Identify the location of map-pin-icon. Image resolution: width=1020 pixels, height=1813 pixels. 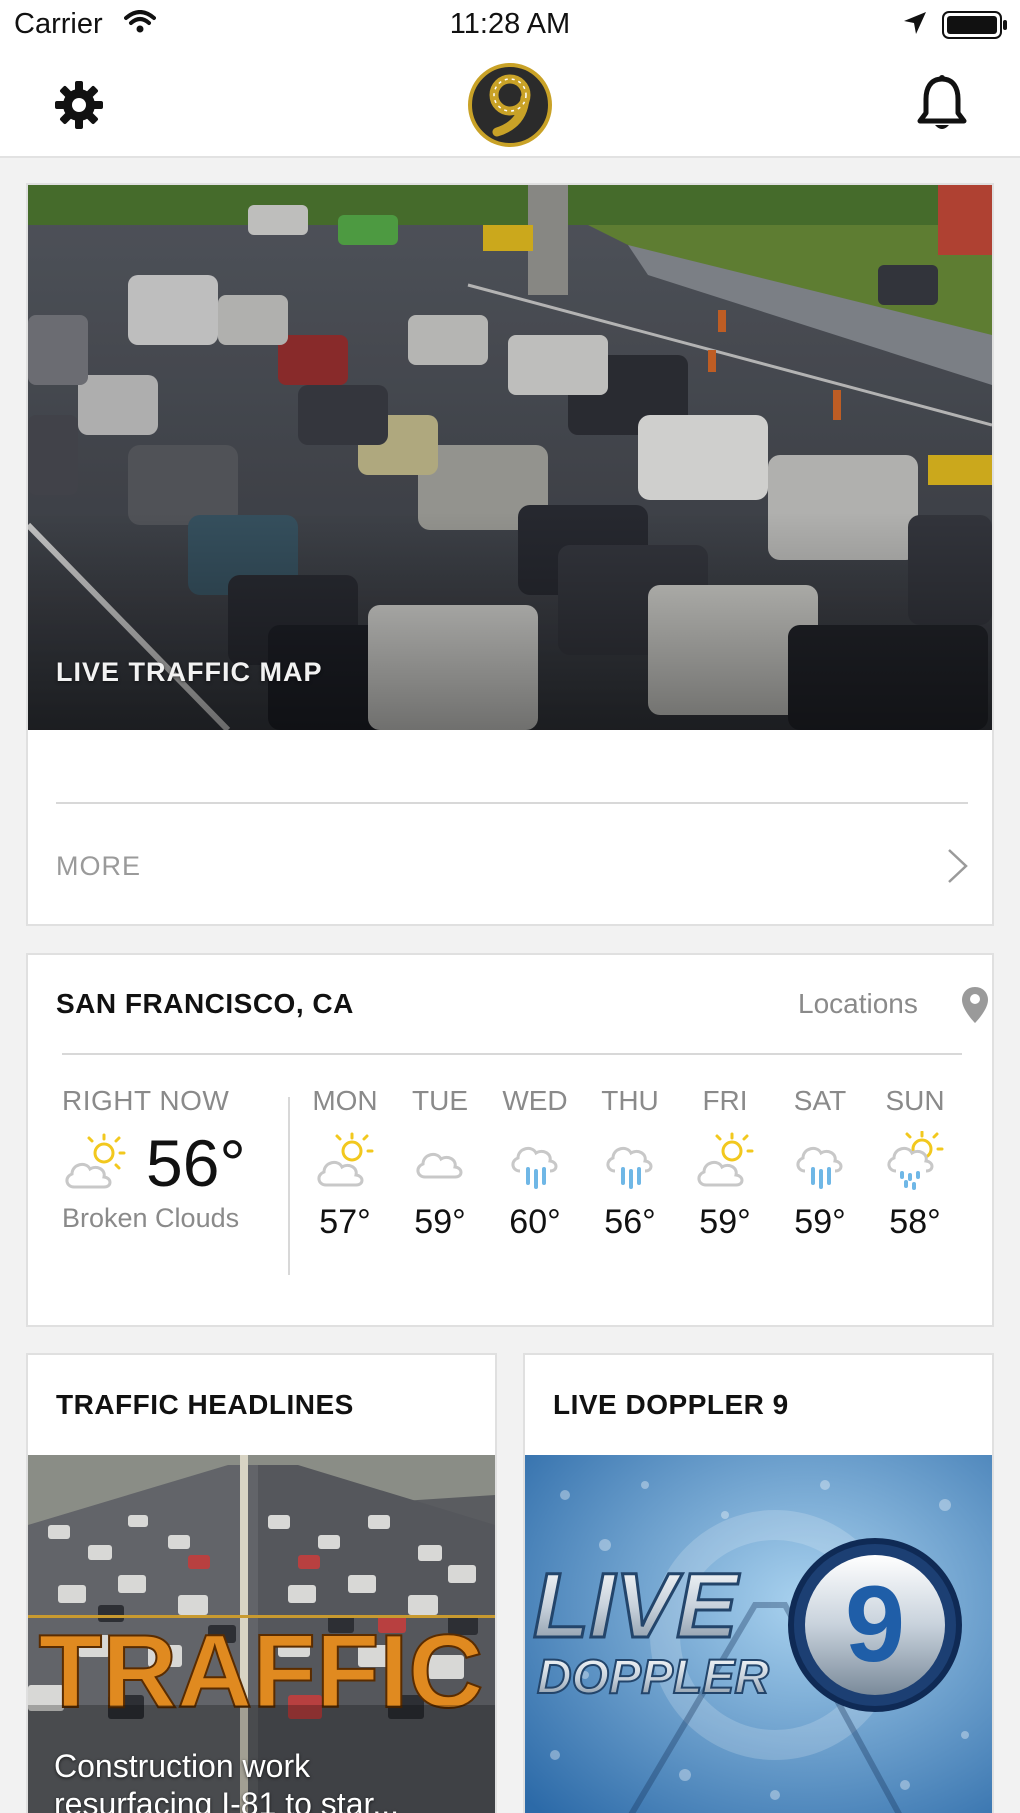
(975, 1005).